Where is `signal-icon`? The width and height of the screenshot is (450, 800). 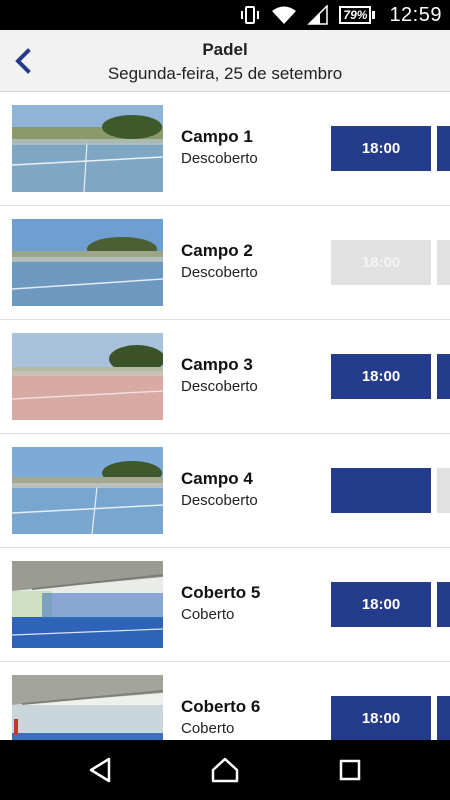 signal-icon is located at coordinates (318, 14).